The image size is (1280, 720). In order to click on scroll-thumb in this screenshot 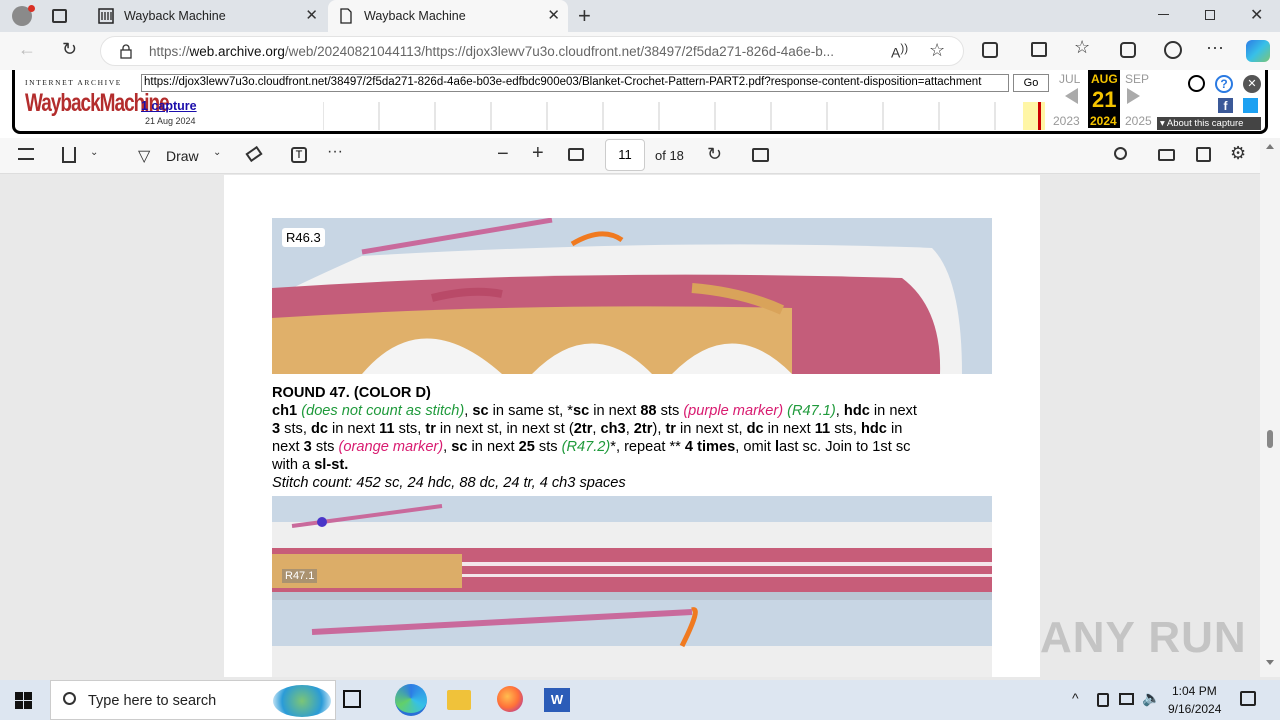, I will do `click(1270, 439)`.